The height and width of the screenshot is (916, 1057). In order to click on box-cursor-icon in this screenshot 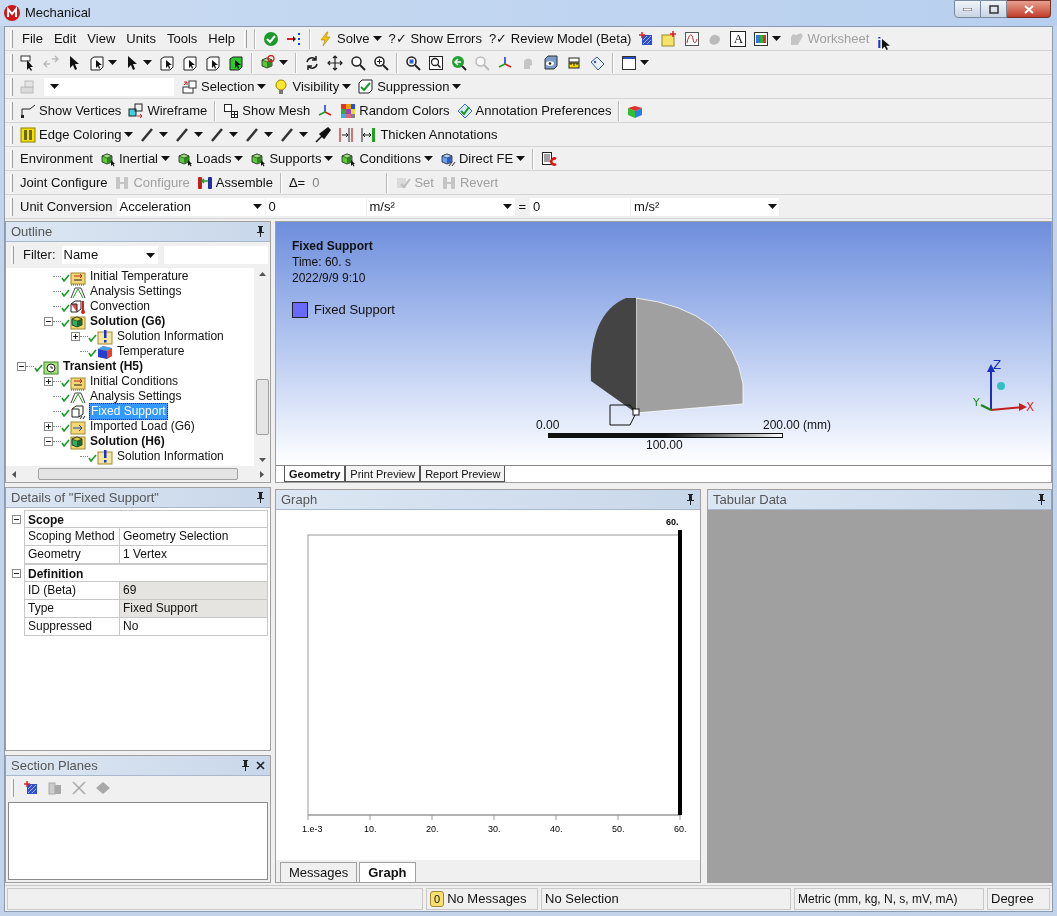, I will do `click(213, 62)`.